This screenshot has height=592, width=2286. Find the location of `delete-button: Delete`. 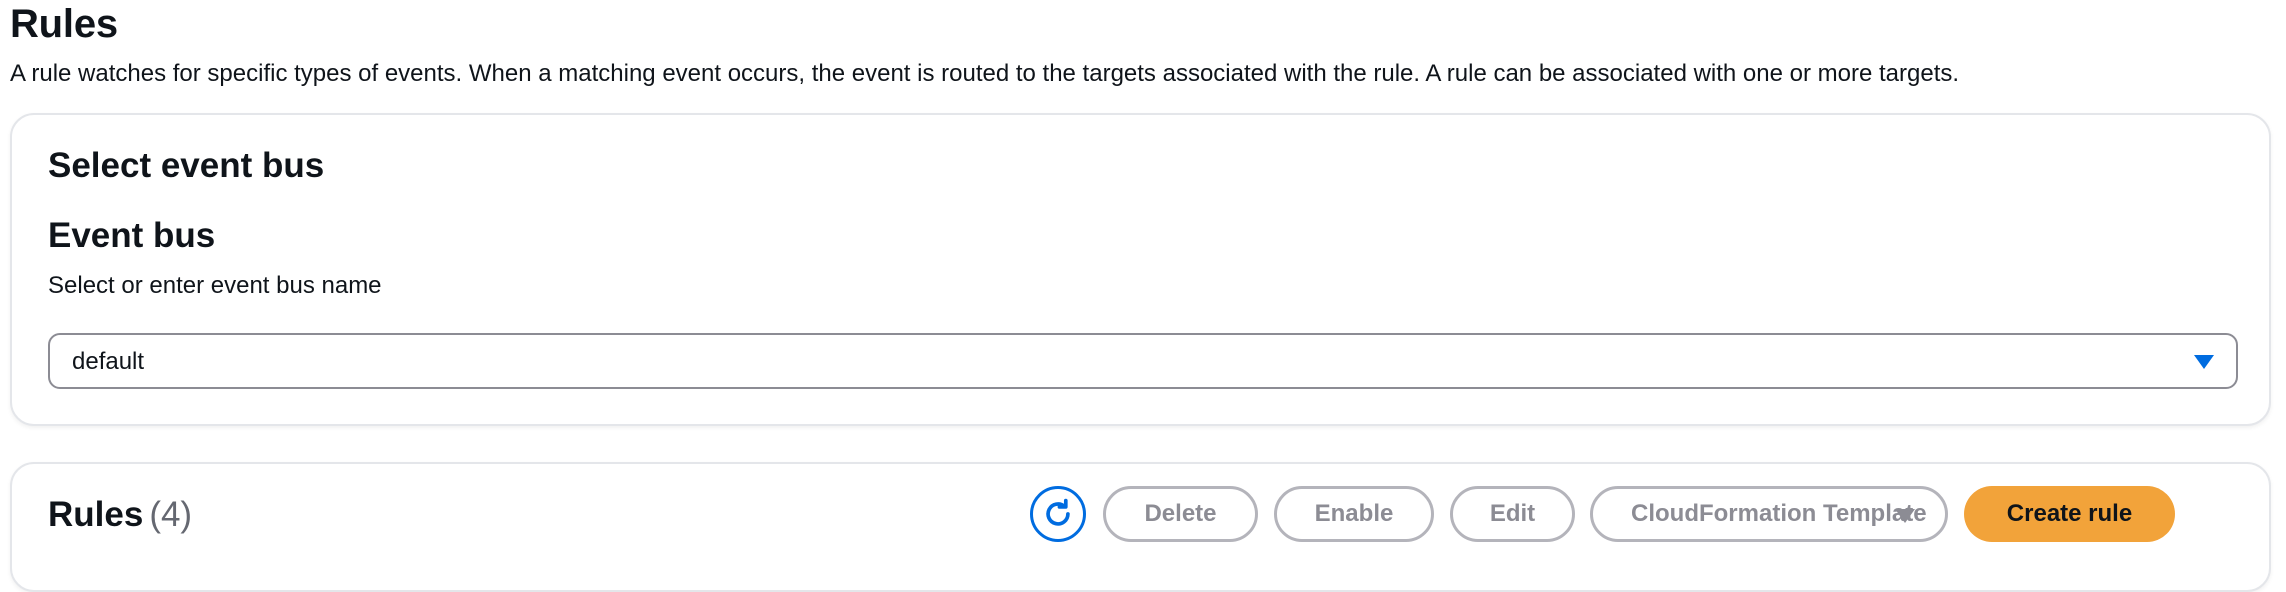

delete-button: Delete is located at coordinates (1180, 514).